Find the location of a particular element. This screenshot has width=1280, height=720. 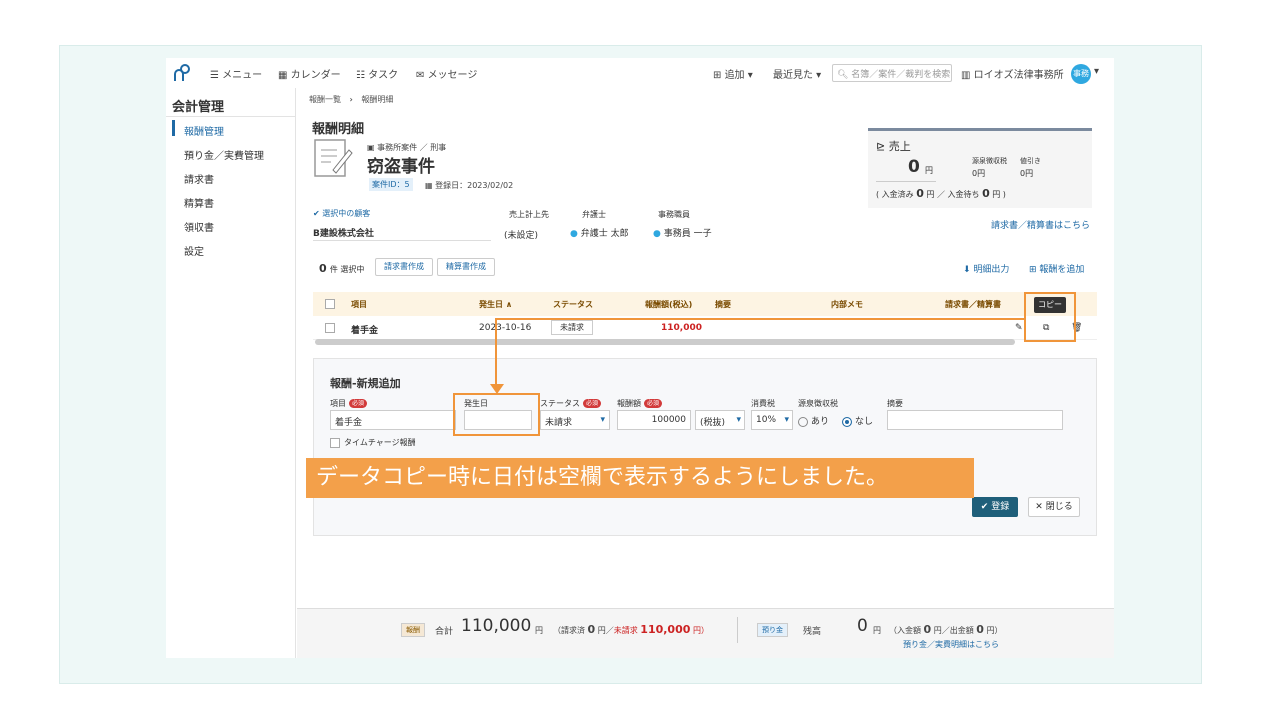

sidebar-item-settings: 設定 is located at coordinates (194, 250).